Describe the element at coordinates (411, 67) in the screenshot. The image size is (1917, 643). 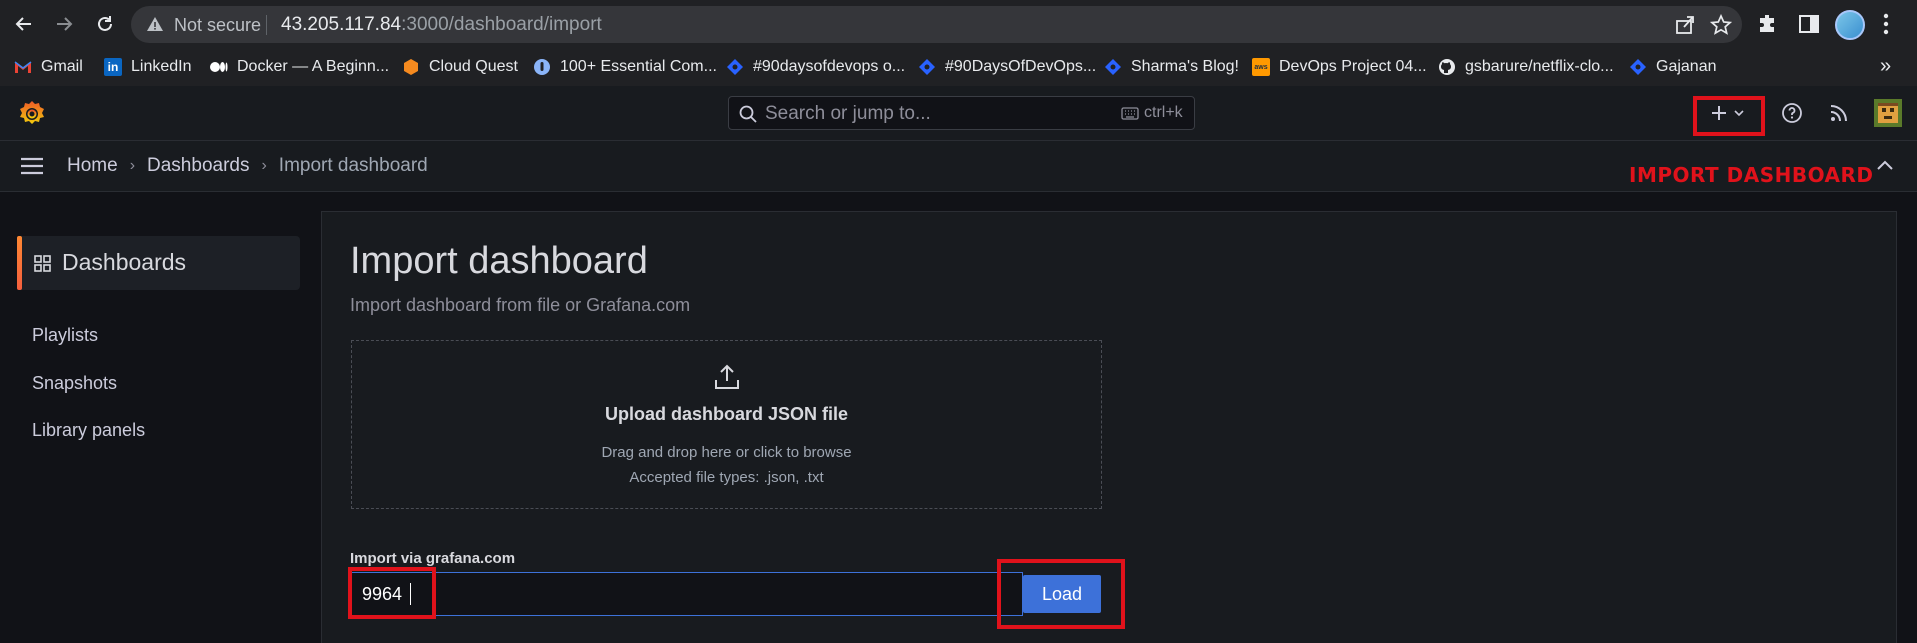
I see `cloud-quest-icon` at that location.